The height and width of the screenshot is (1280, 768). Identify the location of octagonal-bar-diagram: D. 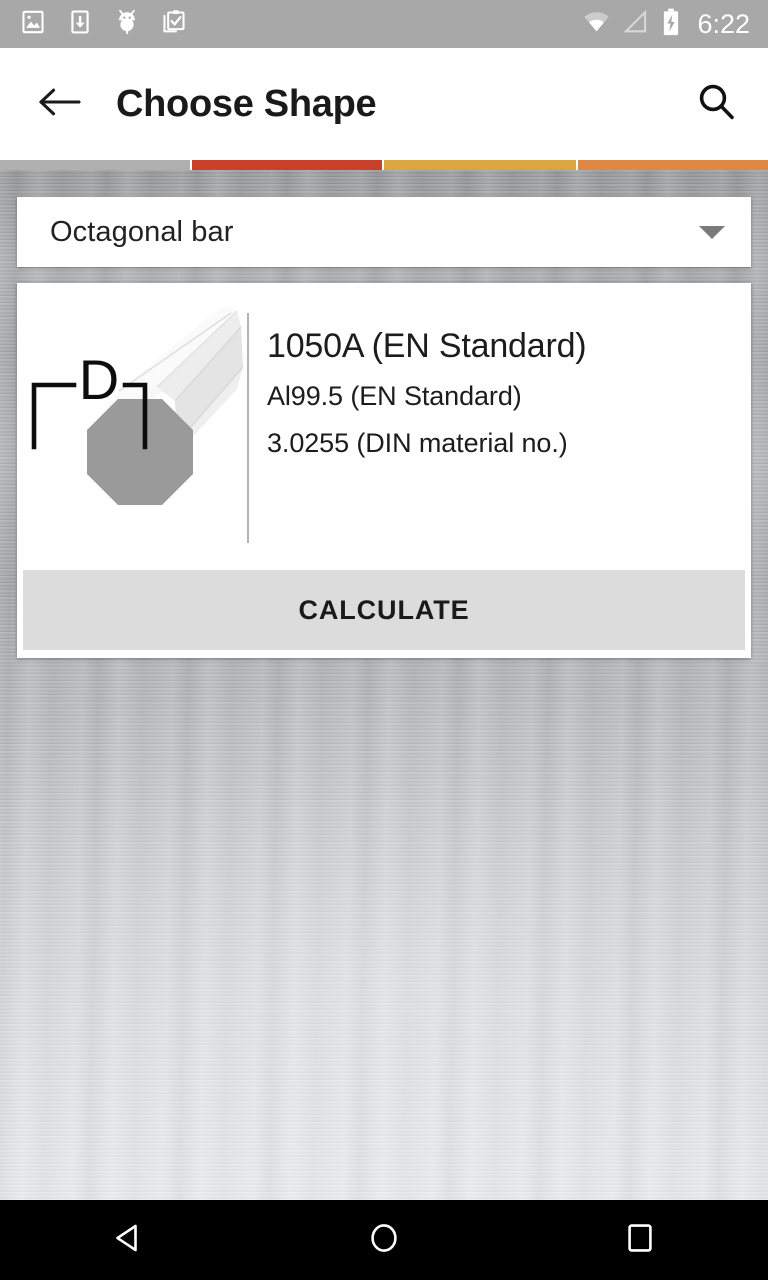
(132, 425).